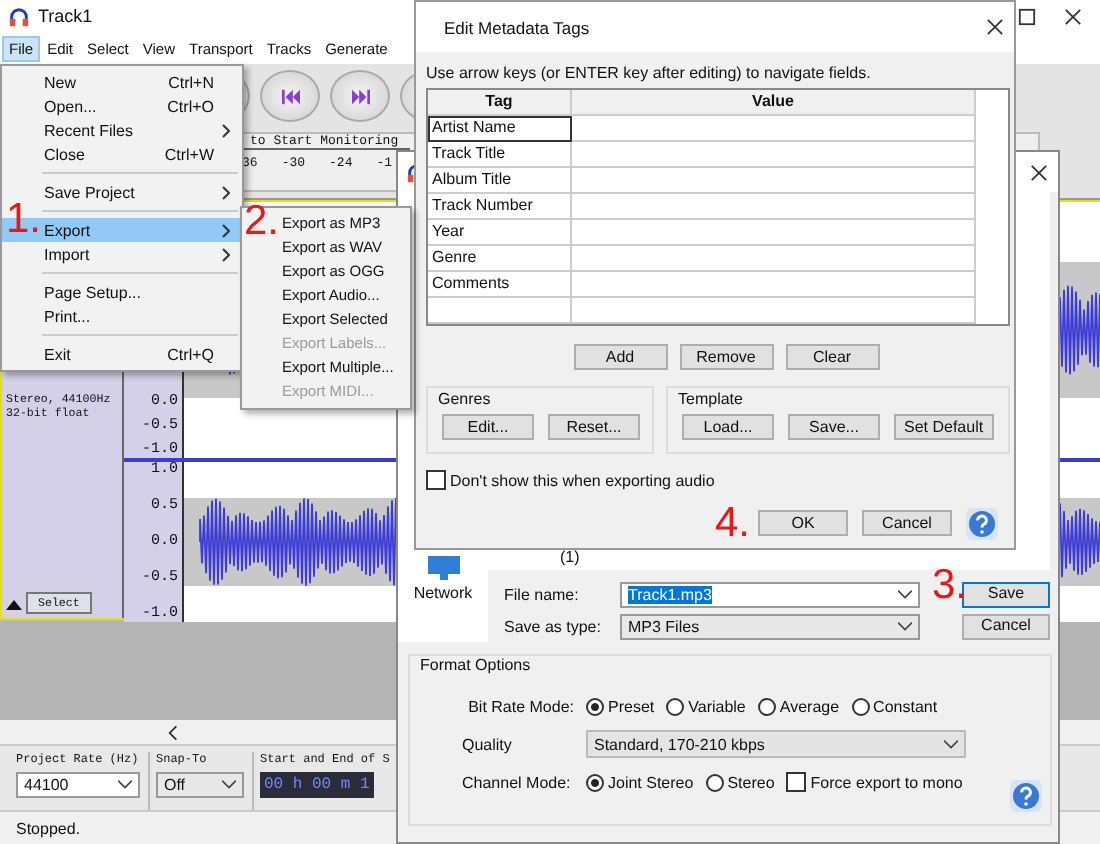 This screenshot has height=844, width=1100. Describe the element at coordinates (706, 706) in the screenshot. I see `radio-option: Variable` at that location.